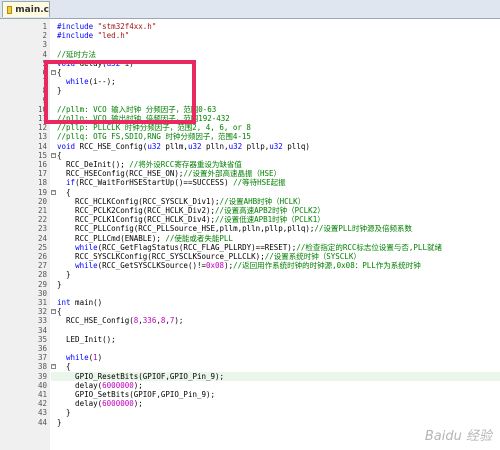  What do you see at coordinates (42, 394) in the screenshot?
I see `line-number: 41` at bounding box center [42, 394].